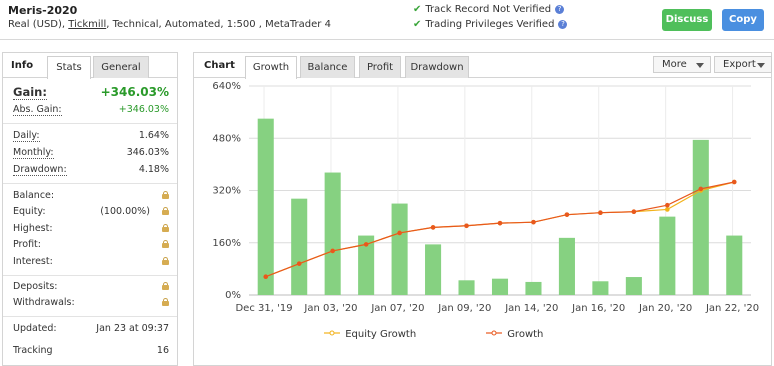 Image resolution: width=774 pixels, height=366 pixels. I want to click on profit-lock, so click(165, 244).